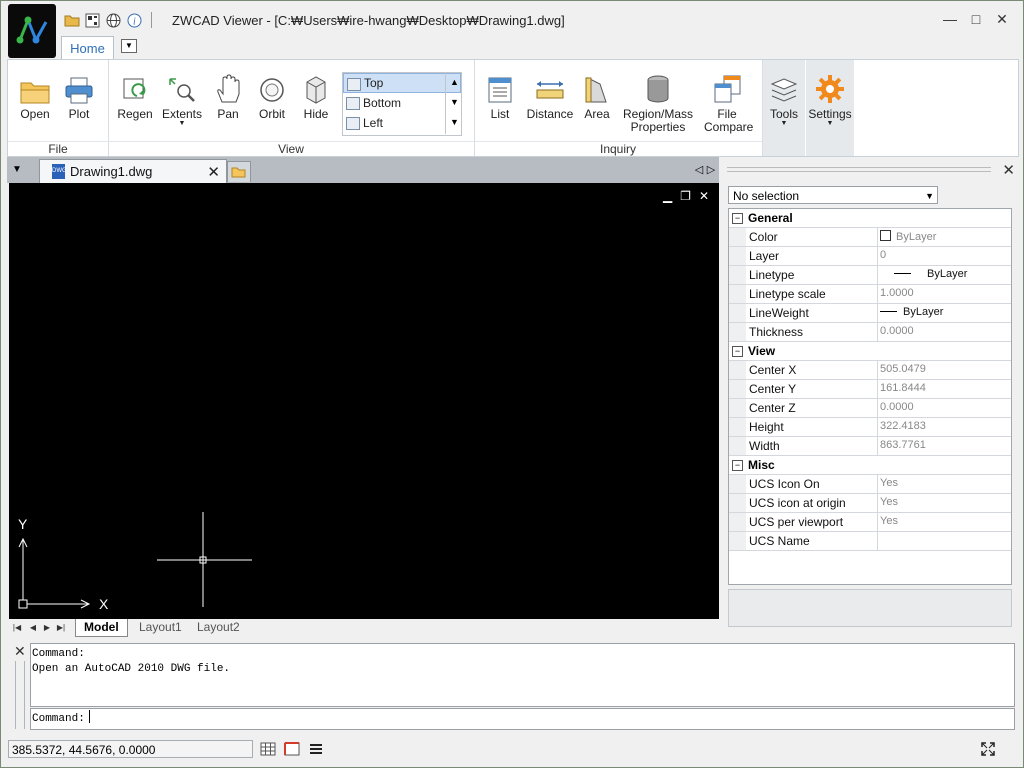 The image size is (1024, 768). What do you see at coordinates (737, 484) in the screenshot?
I see `row-gutter` at bounding box center [737, 484].